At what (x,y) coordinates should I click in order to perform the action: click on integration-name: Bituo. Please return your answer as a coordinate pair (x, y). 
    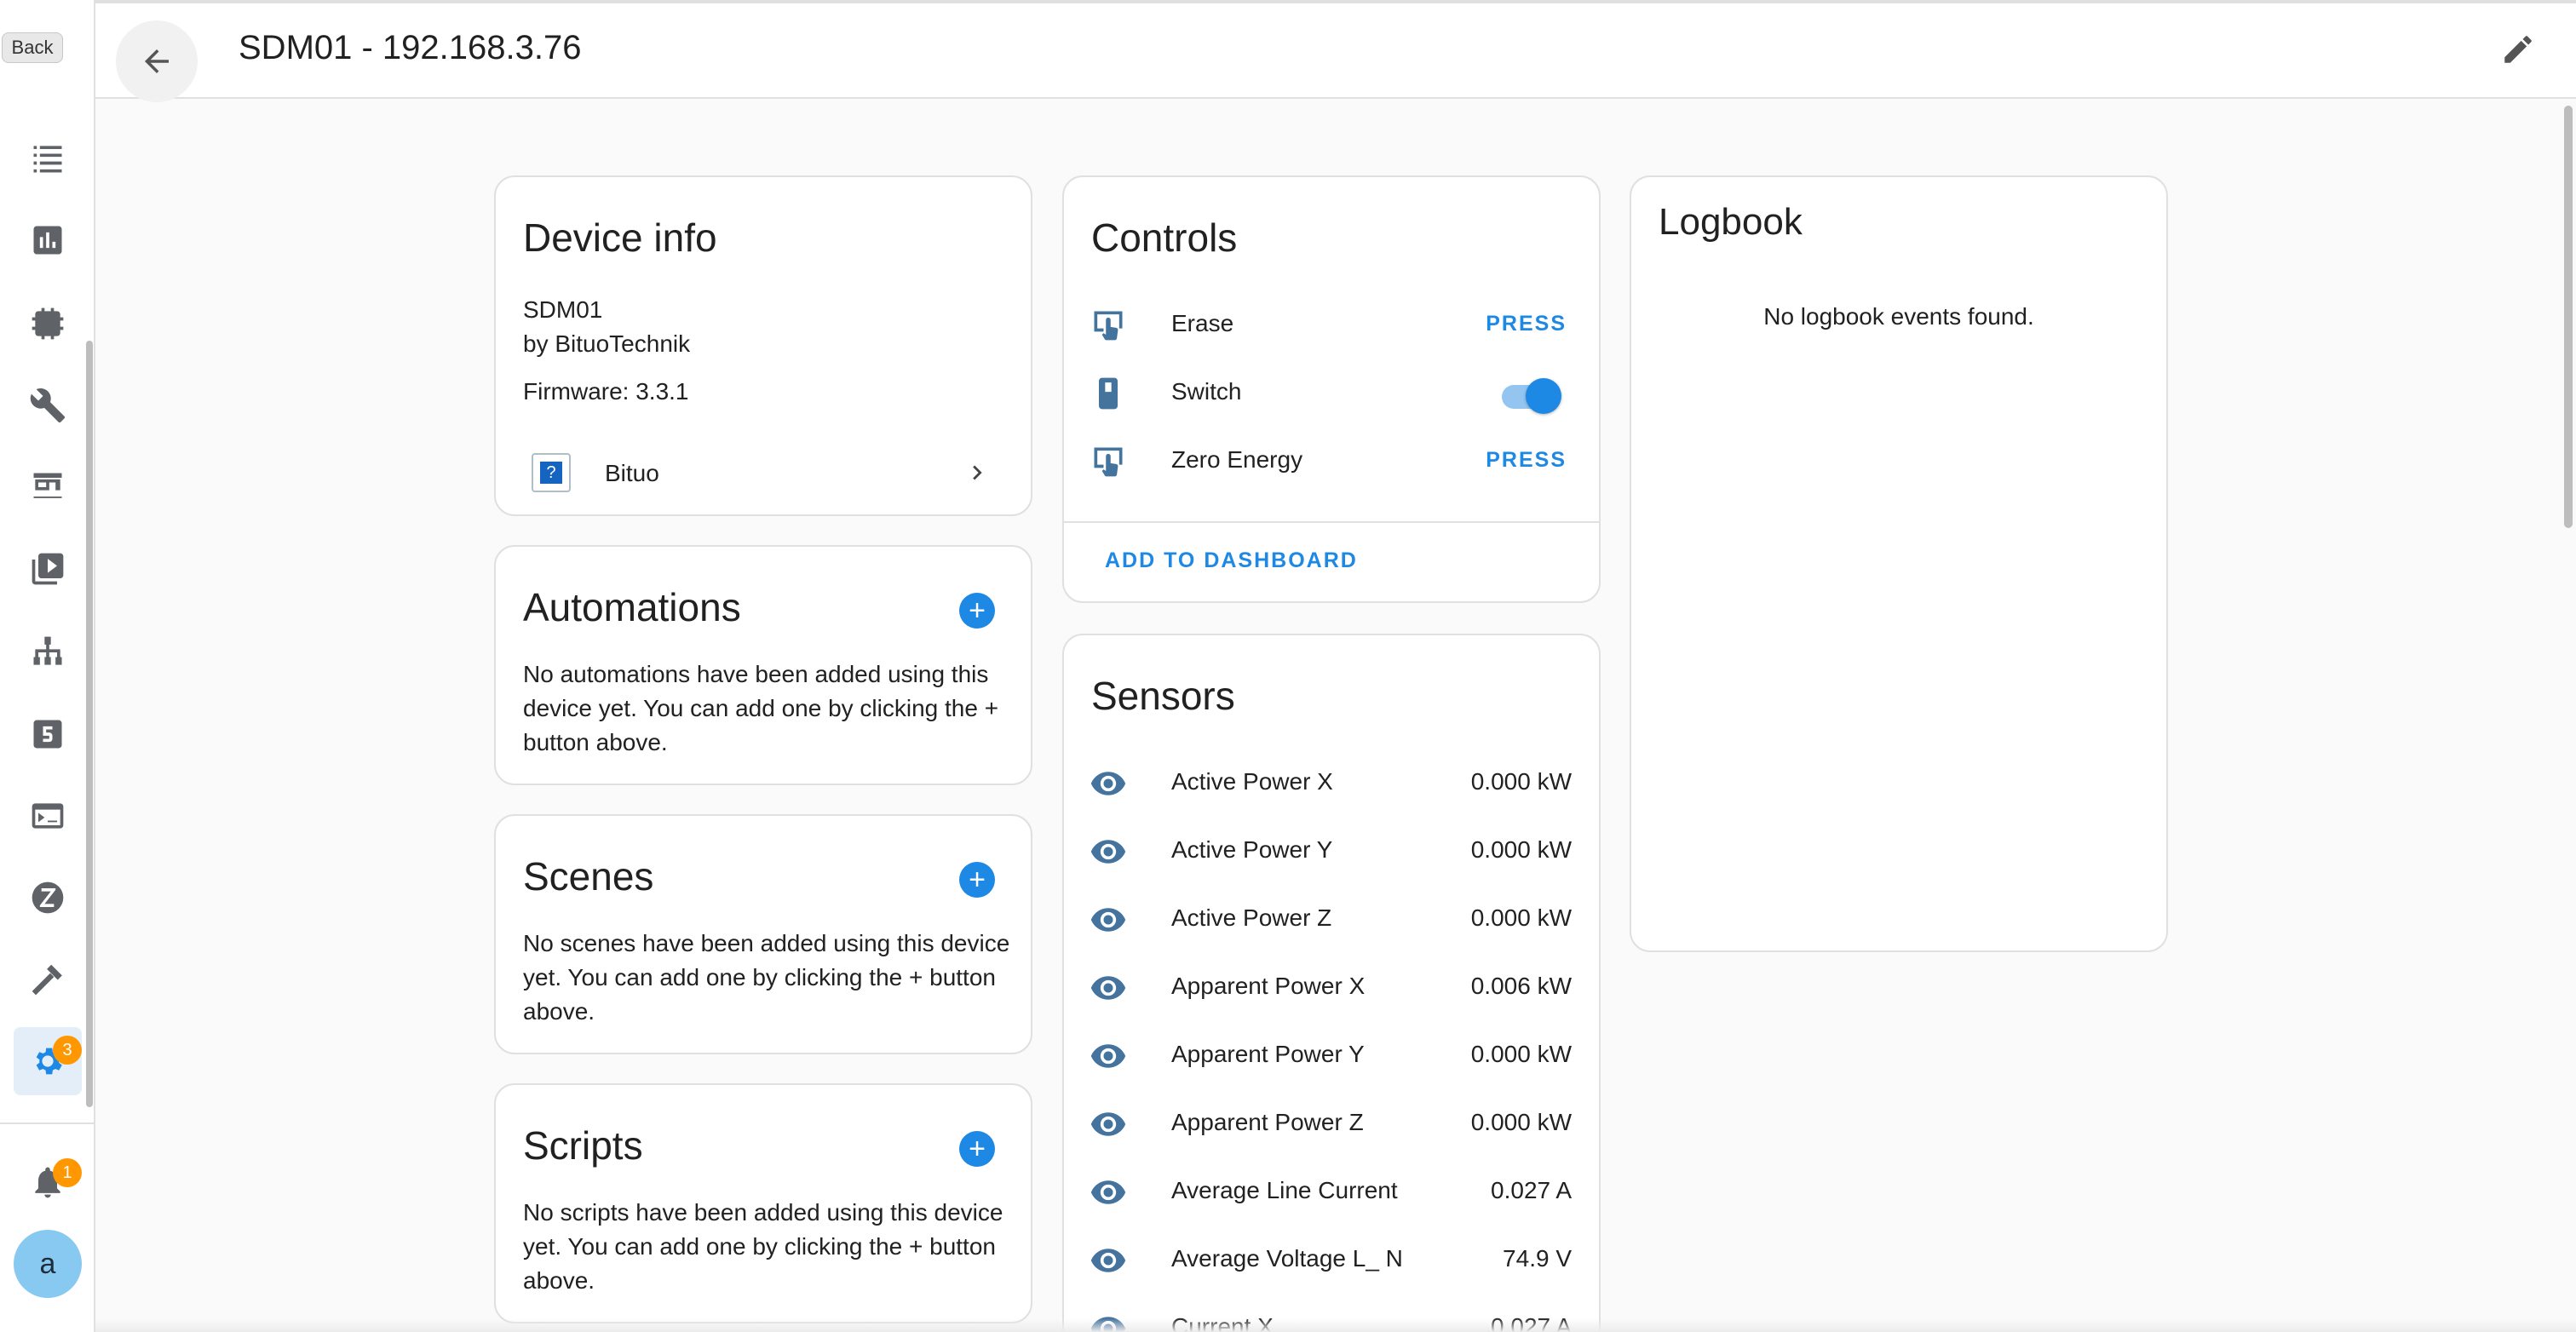
    Looking at the image, I should click on (632, 473).